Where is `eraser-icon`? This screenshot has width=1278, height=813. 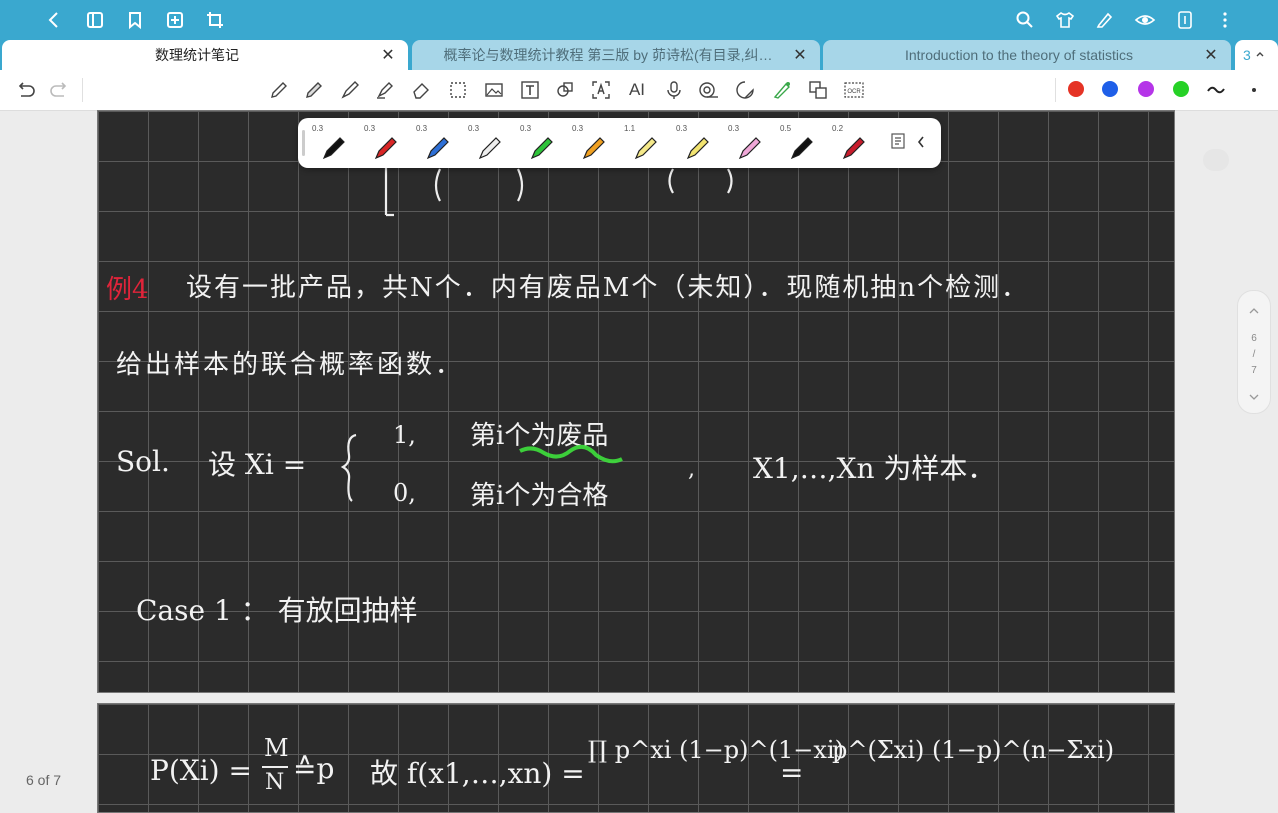 eraser-icon is located at coordinates (421, 90).